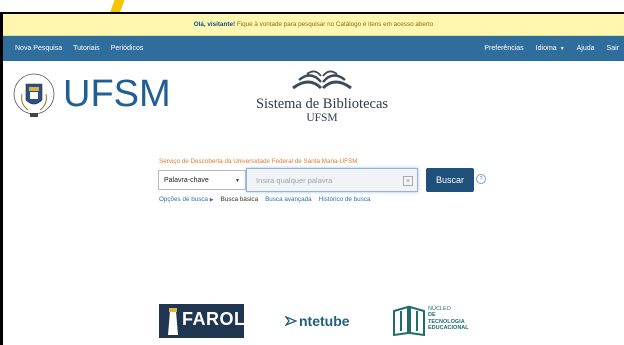 Image resolution: width=624 pixels, height=345 pixels. What do you see at coordinates (186, 180) in the screenshot?
I see `search-scope-value: Palavra-chave` at bounding box center [186, 180].